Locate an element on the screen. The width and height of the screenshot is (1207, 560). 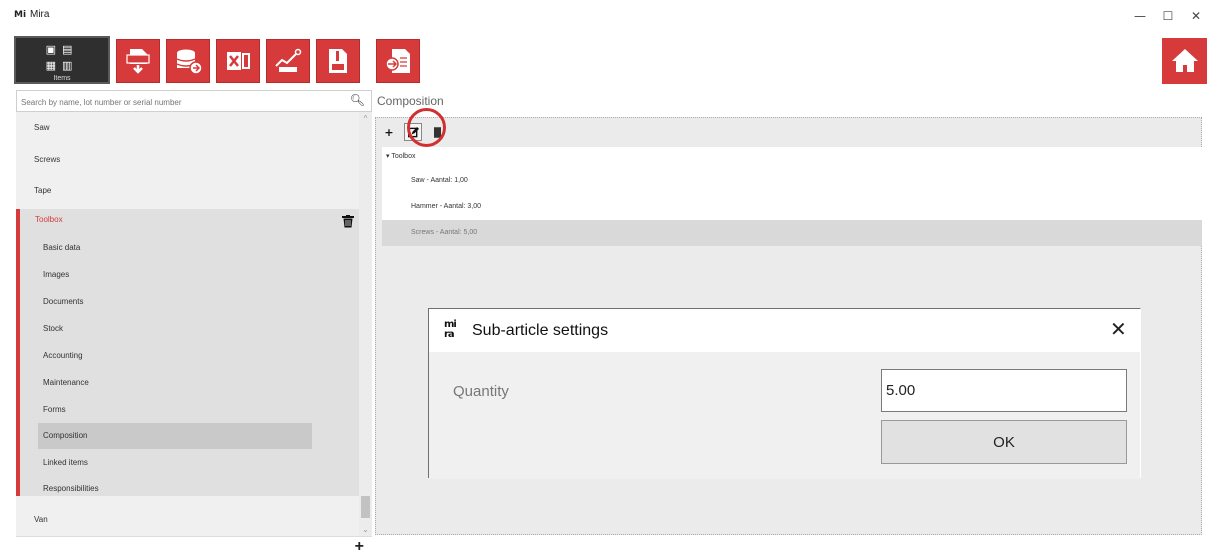
add-subitem-button: + is located at coordinates (389, 132).